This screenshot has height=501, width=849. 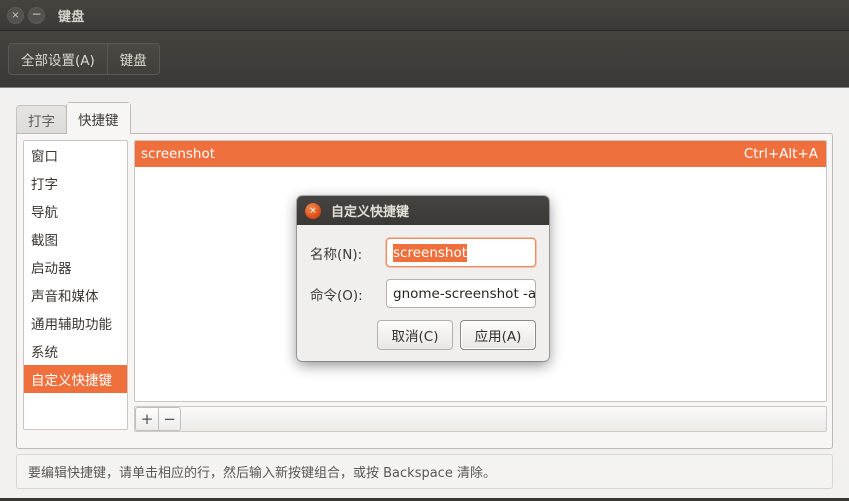 I want to click on all-settings-button: 全部设置(A), so click(x=57, y=59).